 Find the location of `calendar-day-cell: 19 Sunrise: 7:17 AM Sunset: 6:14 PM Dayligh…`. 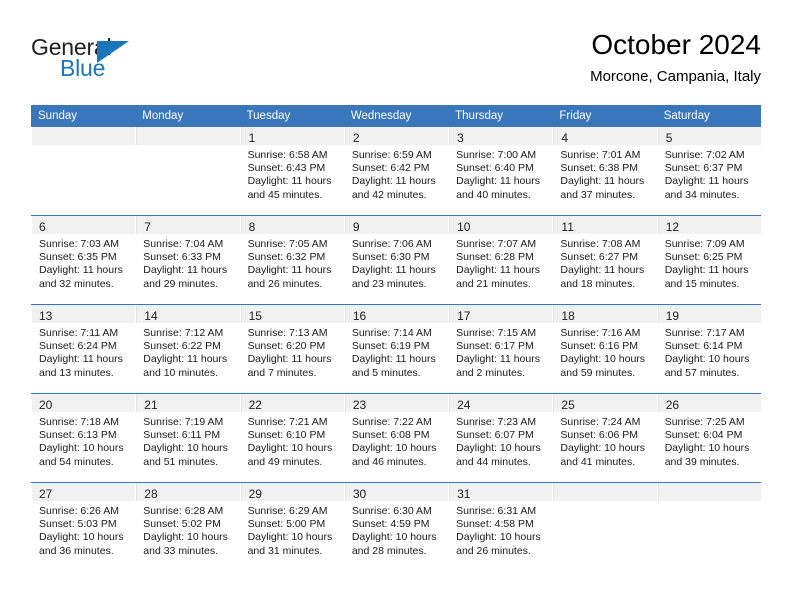

calendar-day-cell: 19 Sunrise: 7:17 AM Sunset: 6:14 PM Dayligh… is located at coordinates (708, 349).